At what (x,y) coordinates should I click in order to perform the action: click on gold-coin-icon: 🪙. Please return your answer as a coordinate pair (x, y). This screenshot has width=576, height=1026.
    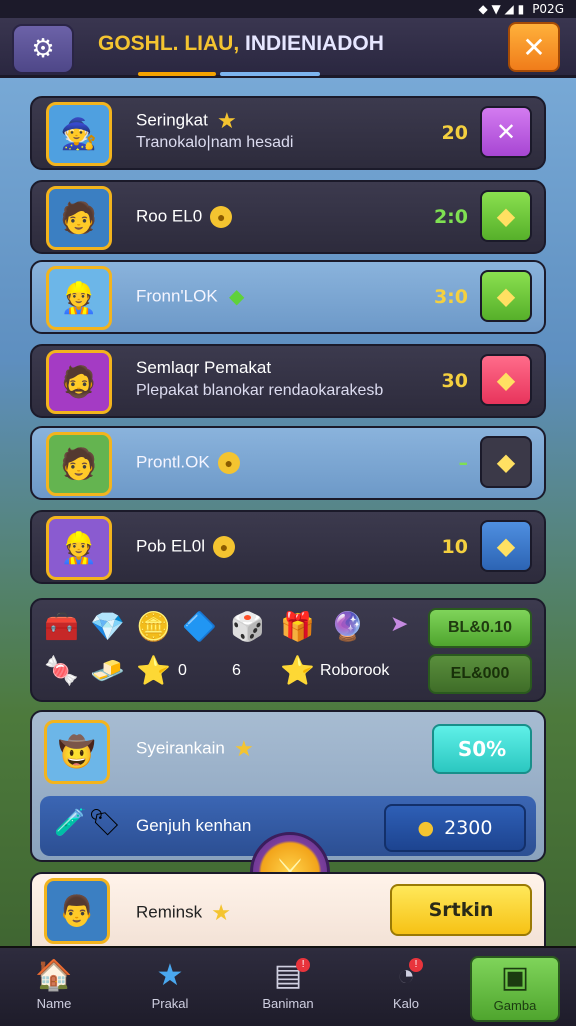
    Looking at the image, I should click on (153, 626).